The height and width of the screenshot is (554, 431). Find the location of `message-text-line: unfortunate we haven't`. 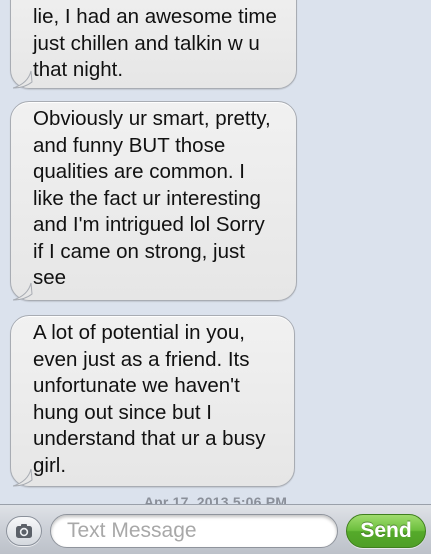

message-text-line: unfortunate we haven't is located at coordinates (136, 385).